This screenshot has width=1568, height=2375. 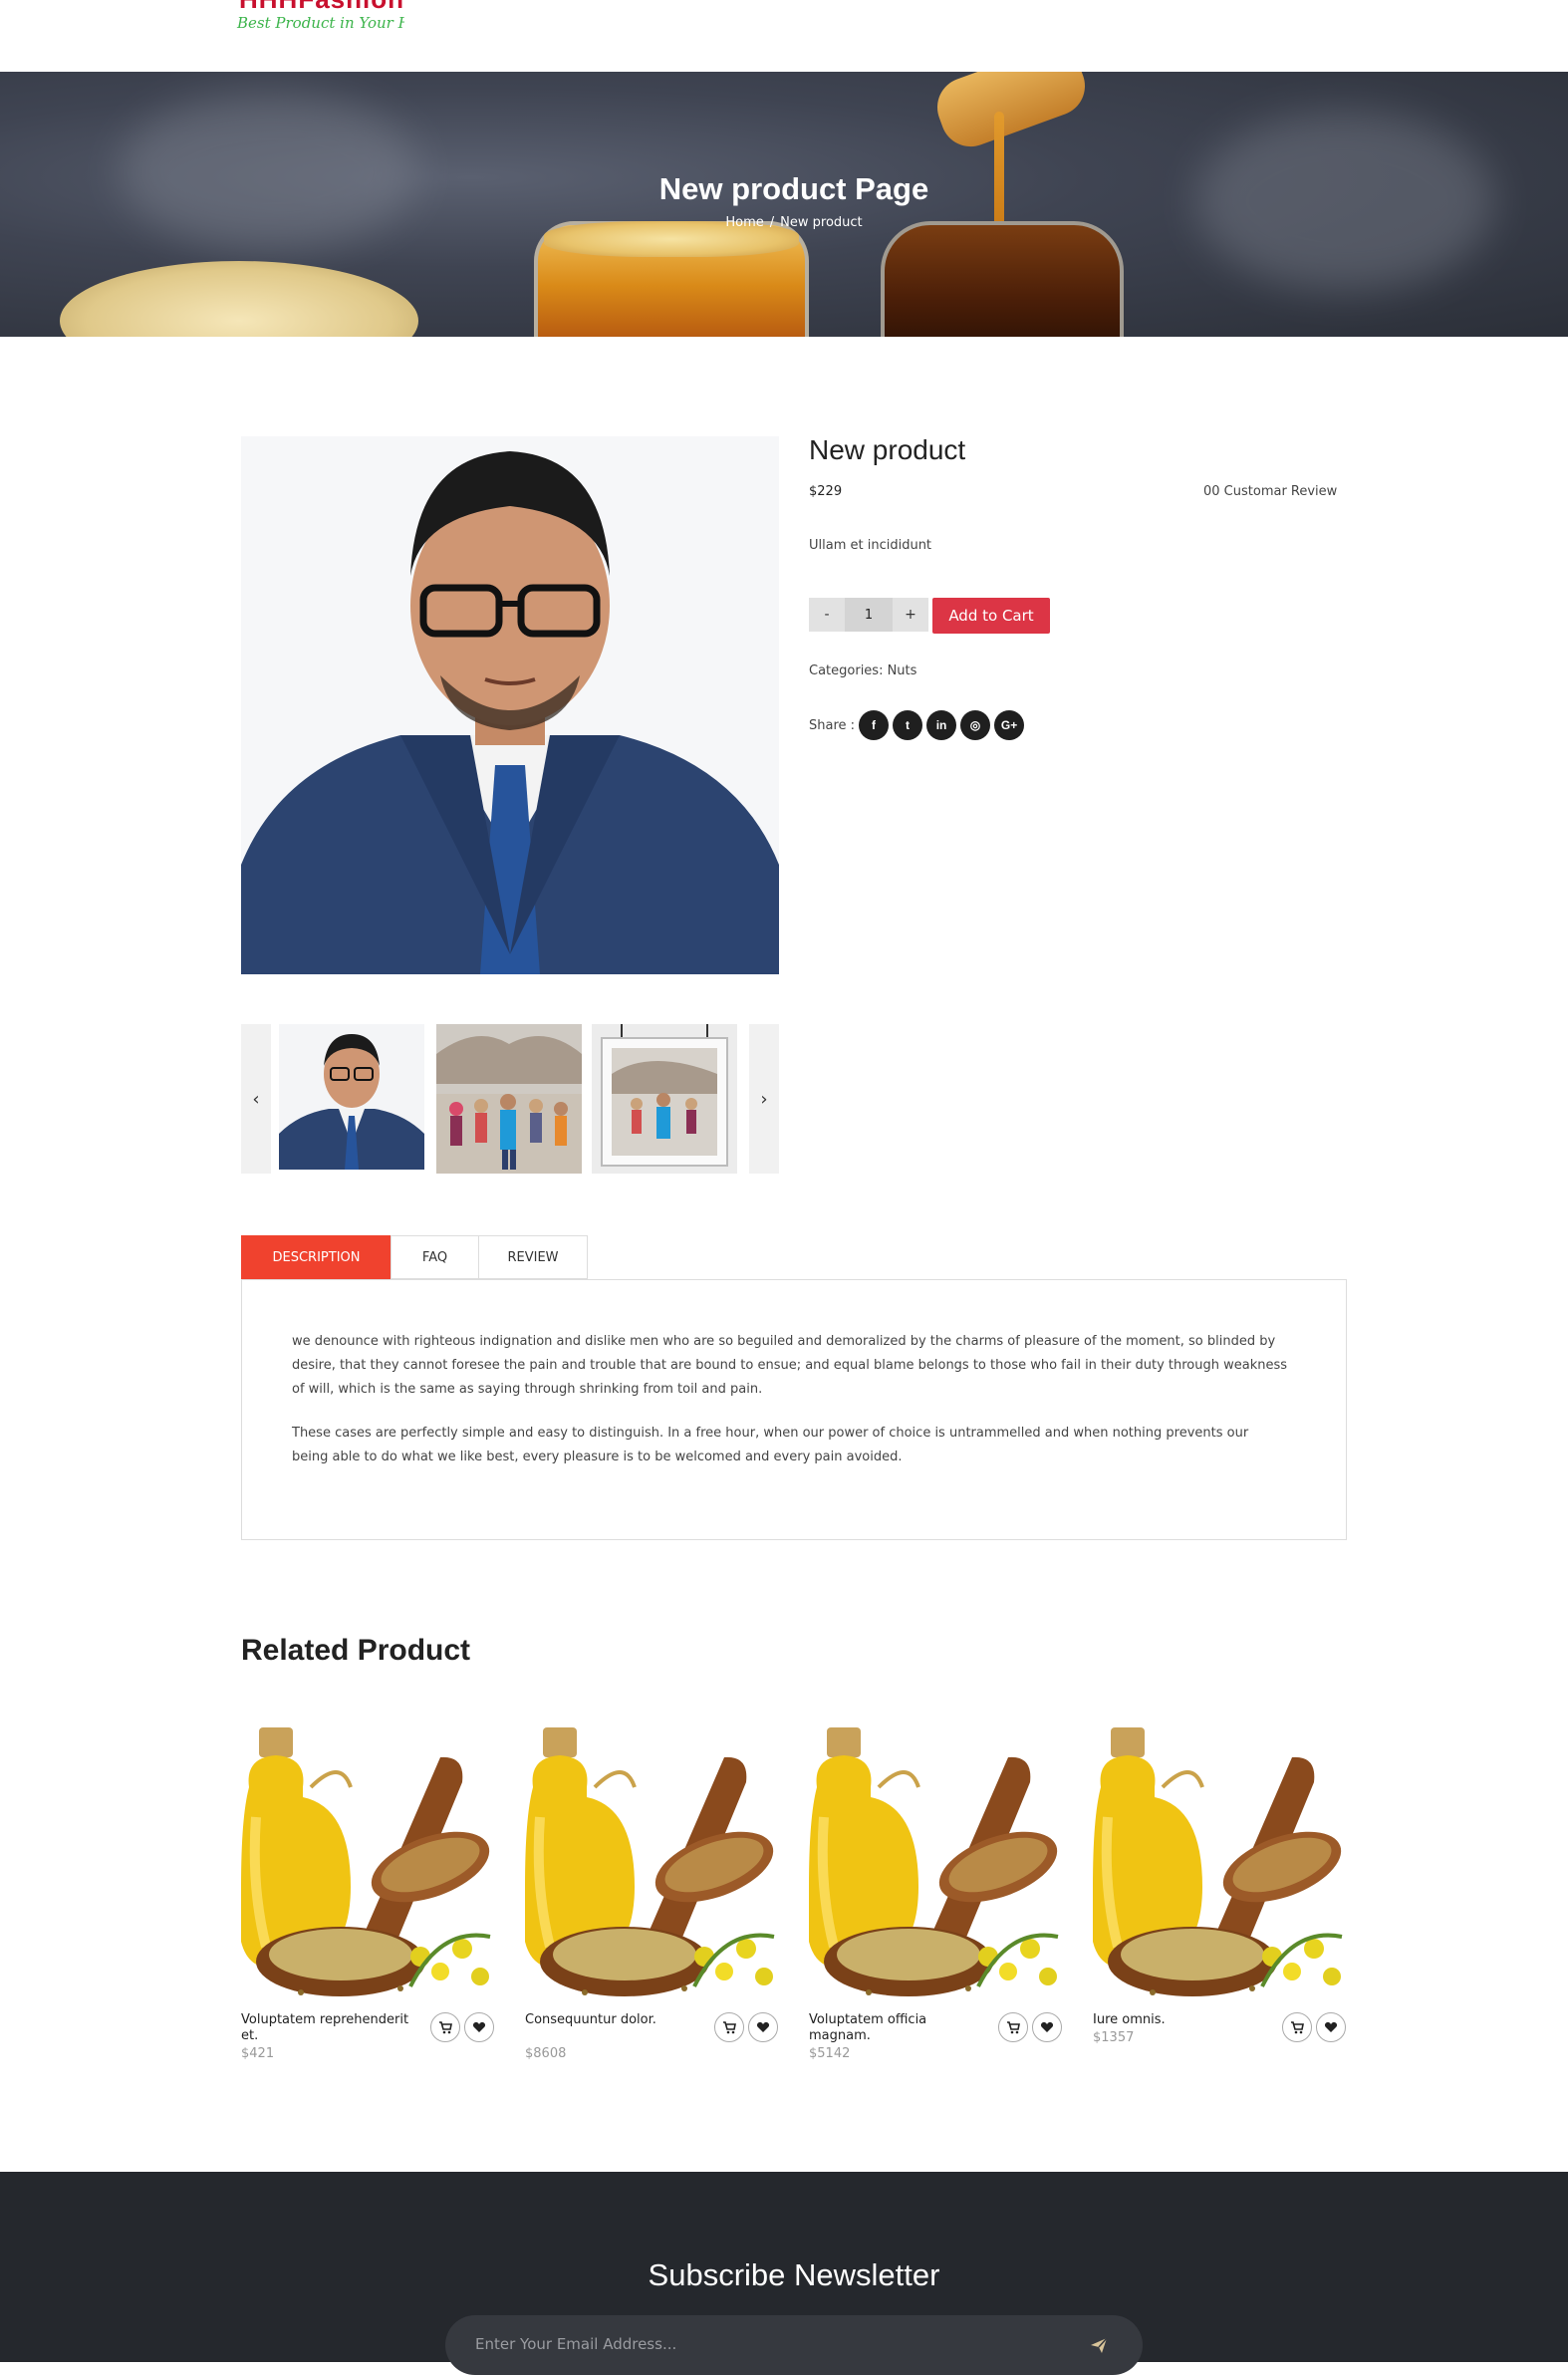 What do you see at coordinates (258, 2053) in the screenshot?
I see `related-product-price: $421` at bounding box center [258, 2053].